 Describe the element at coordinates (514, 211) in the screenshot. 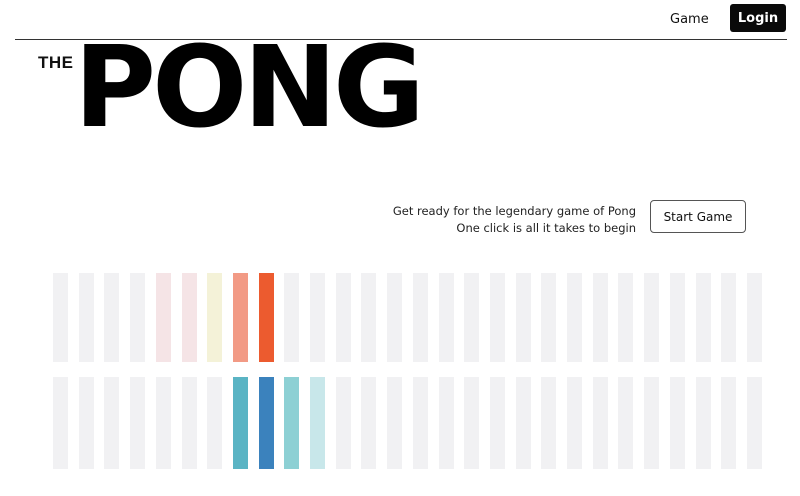

I see `tagline-line-1: Get ready for the legendary game of Pong` at that location.